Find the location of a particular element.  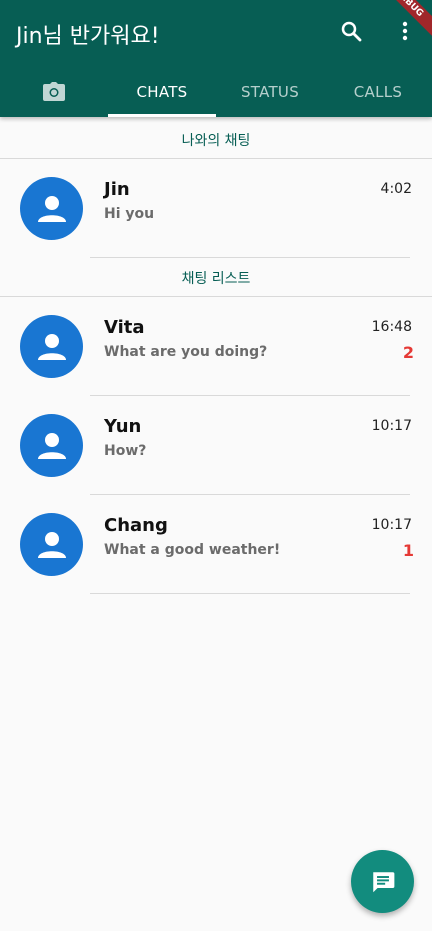

search-button is located at coordinates (351, 31).